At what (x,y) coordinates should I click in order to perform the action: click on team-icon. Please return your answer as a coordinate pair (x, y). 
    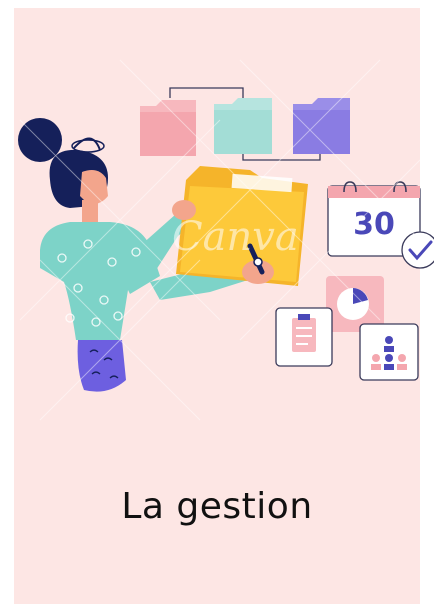
    Looking at the image, I should click on (389, 352).